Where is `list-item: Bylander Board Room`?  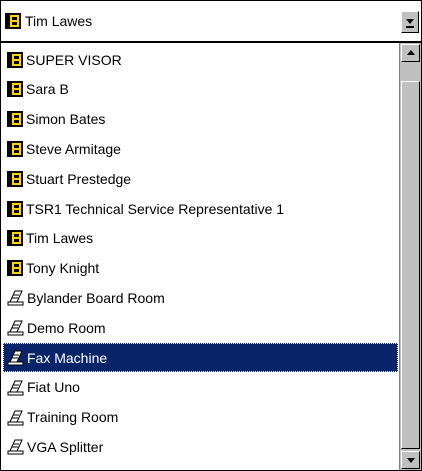 list-item: Bylander Board Room is located at coordinates (200, 297).